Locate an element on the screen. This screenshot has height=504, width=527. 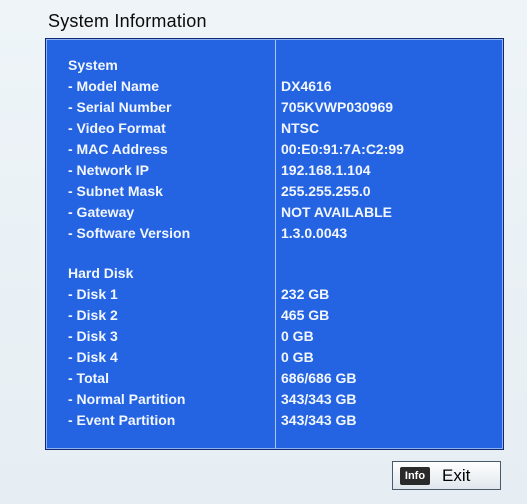
label-normal-partition: - Normal Partition is located at coordinates (127, 399).